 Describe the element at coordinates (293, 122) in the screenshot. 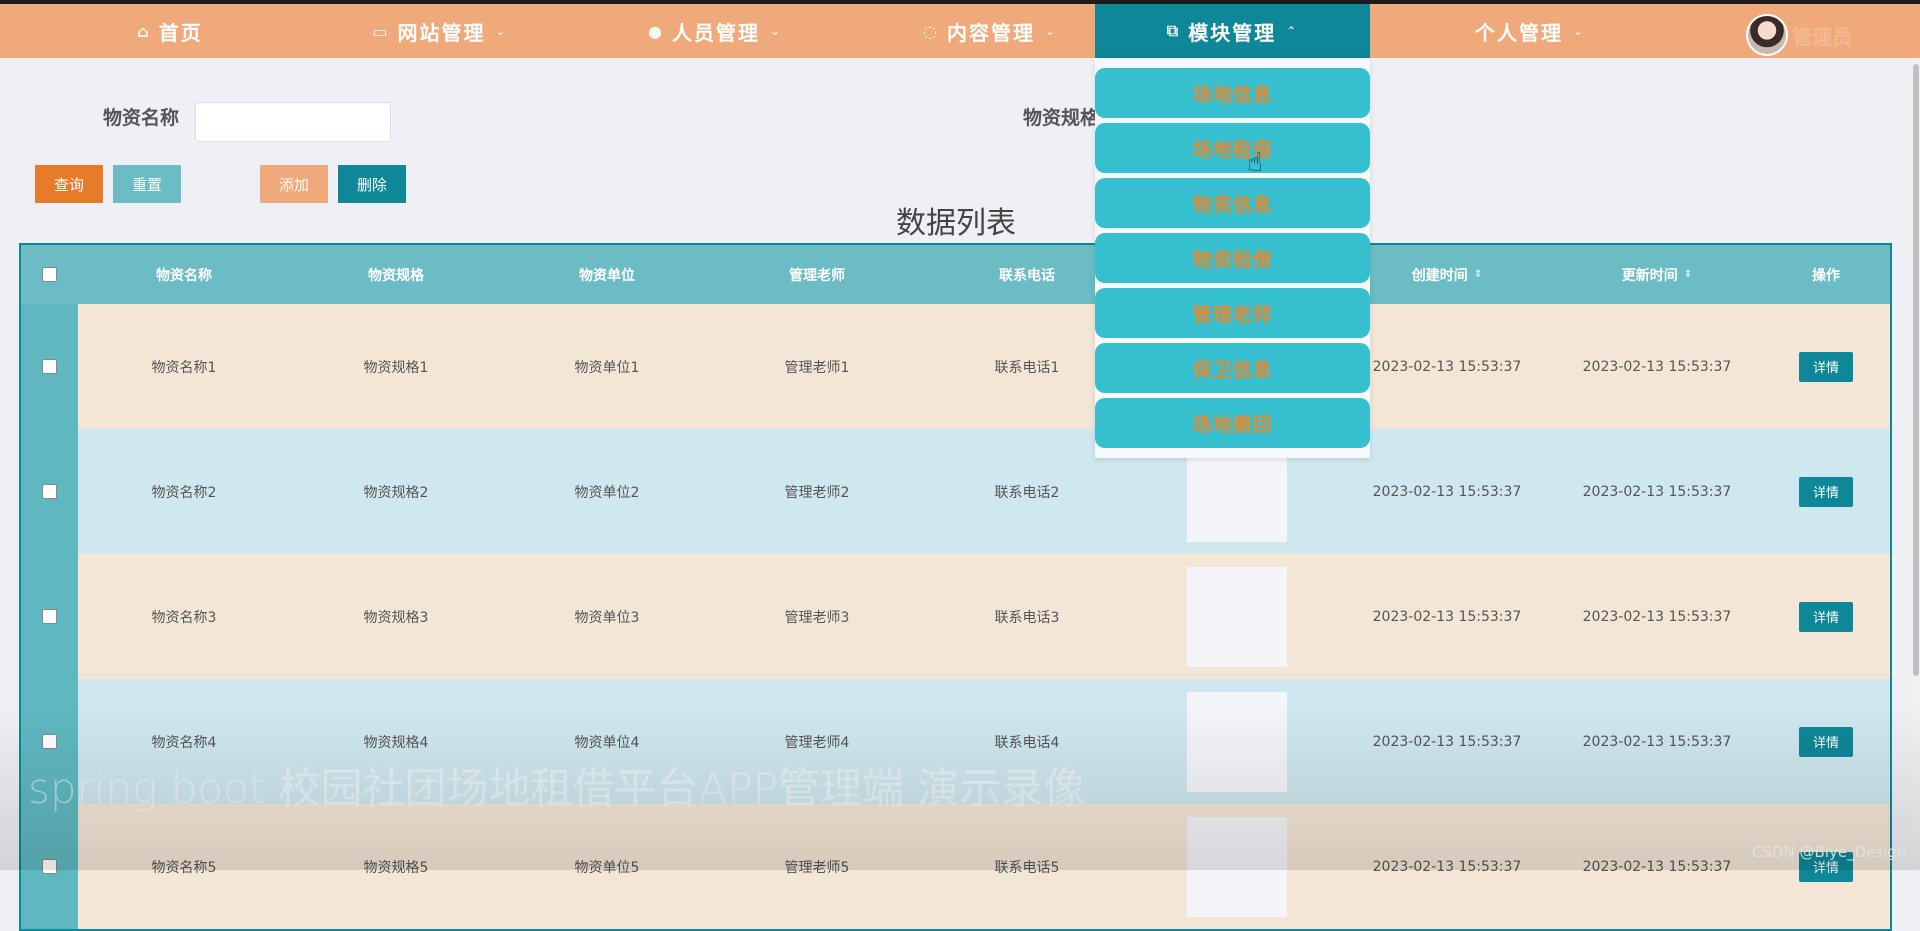

I see `material-name-input` at that location.